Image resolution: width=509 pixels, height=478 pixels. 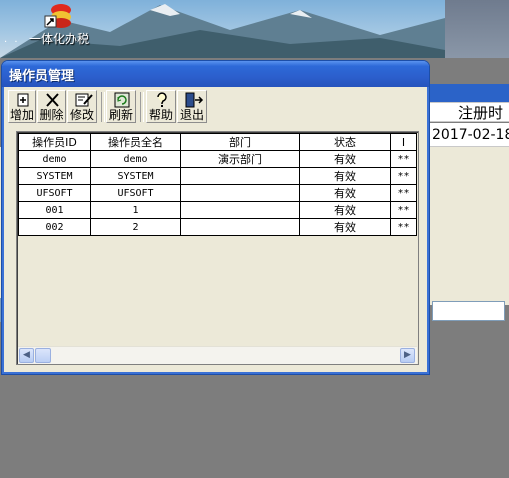 I want to click on cell-full-name: UFSOFT, so click(x=135, y=193).